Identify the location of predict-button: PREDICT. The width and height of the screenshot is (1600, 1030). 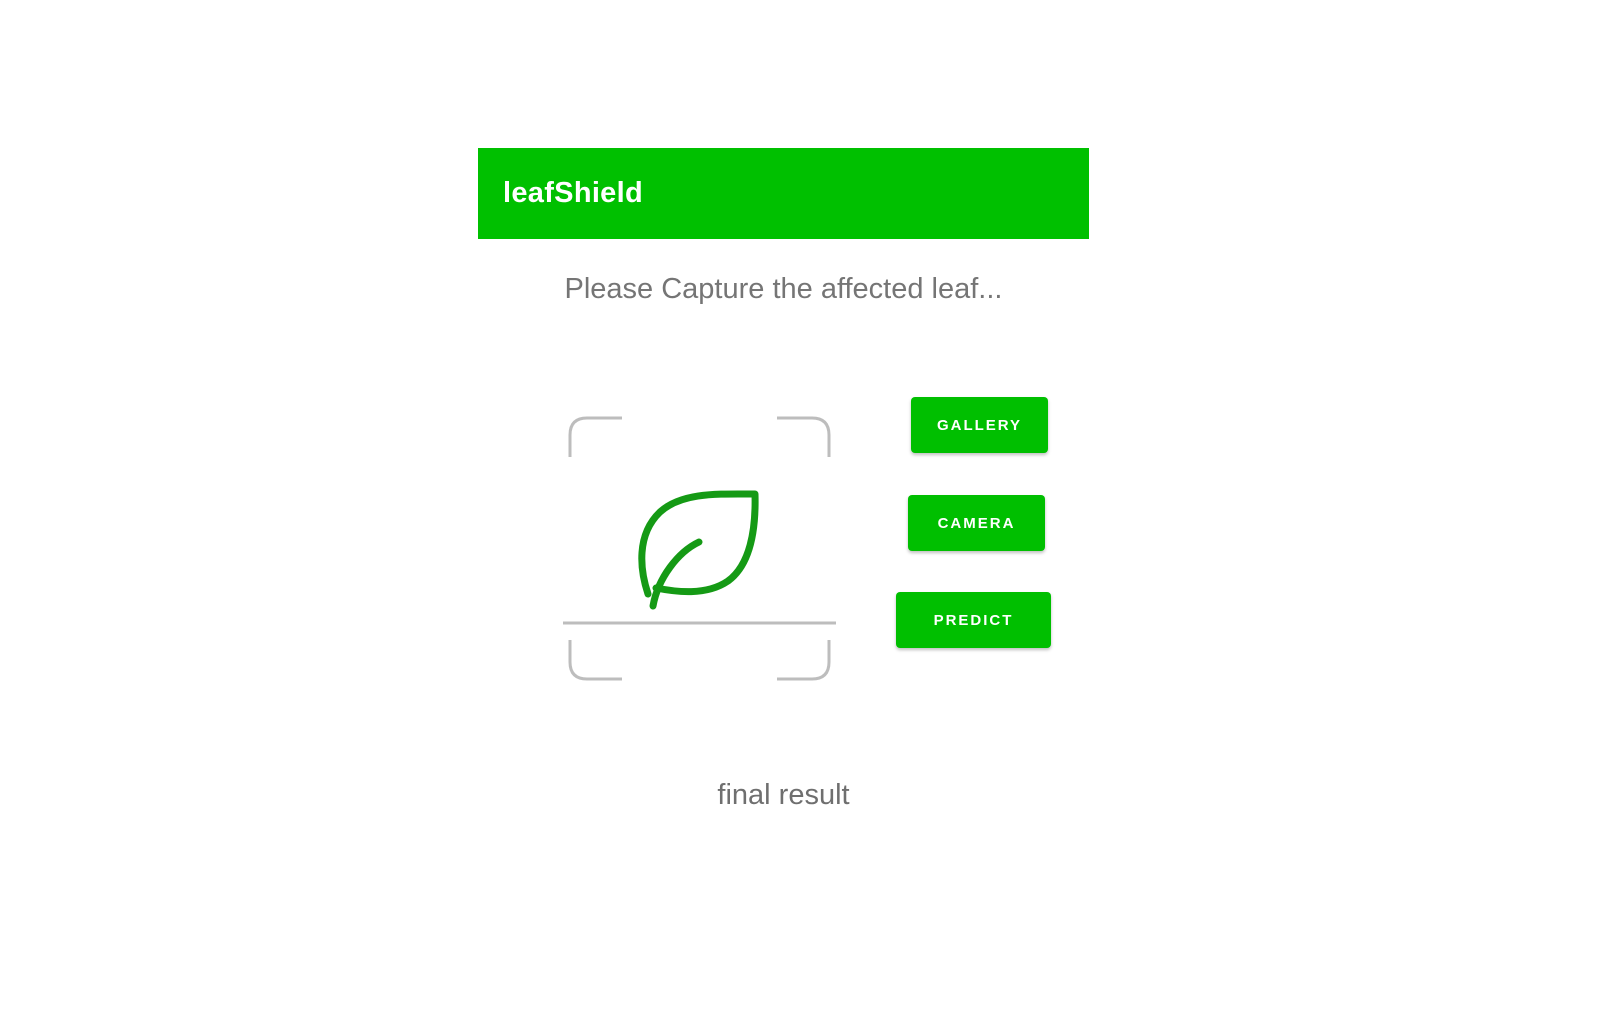
(973, 620).